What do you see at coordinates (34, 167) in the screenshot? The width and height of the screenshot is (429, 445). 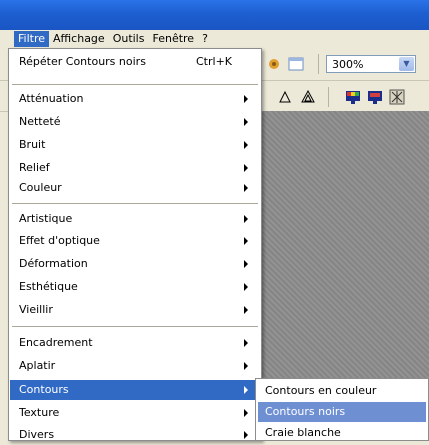 I see `menu-item-label: Relief` at bounding box center [34, 167].